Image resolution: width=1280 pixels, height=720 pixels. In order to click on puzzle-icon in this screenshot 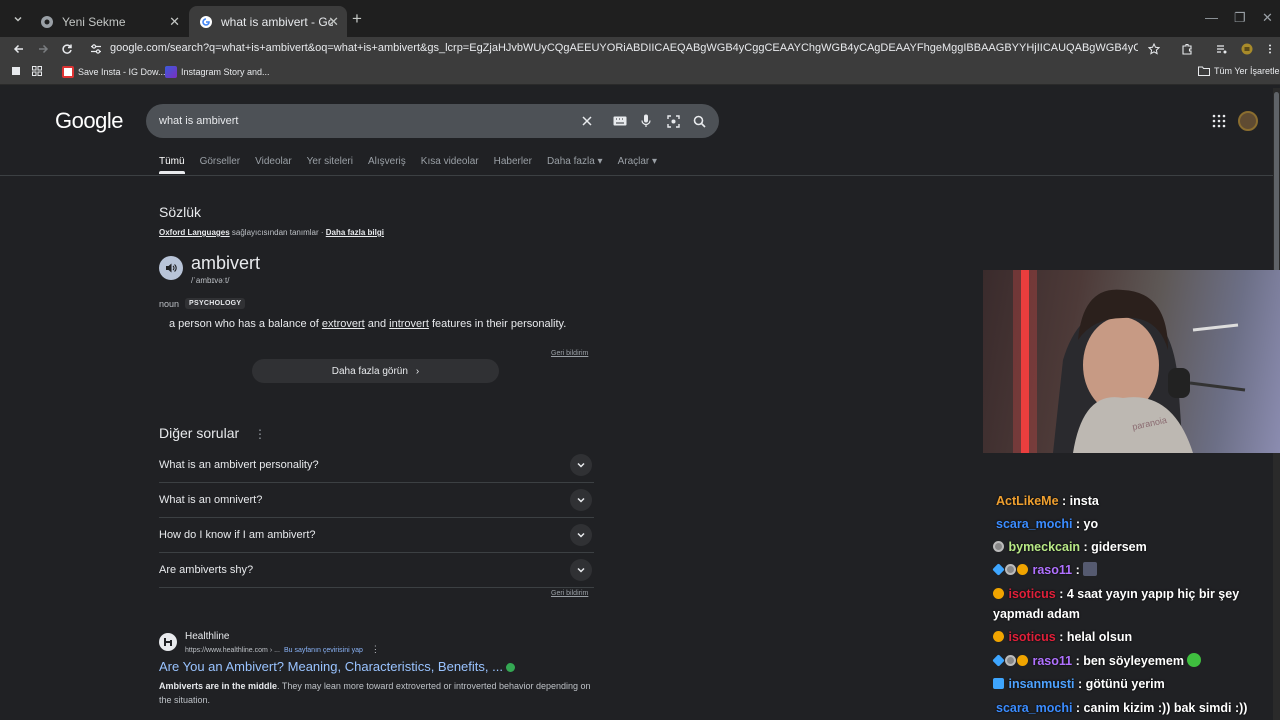, I will do `click(1187, 49)`.